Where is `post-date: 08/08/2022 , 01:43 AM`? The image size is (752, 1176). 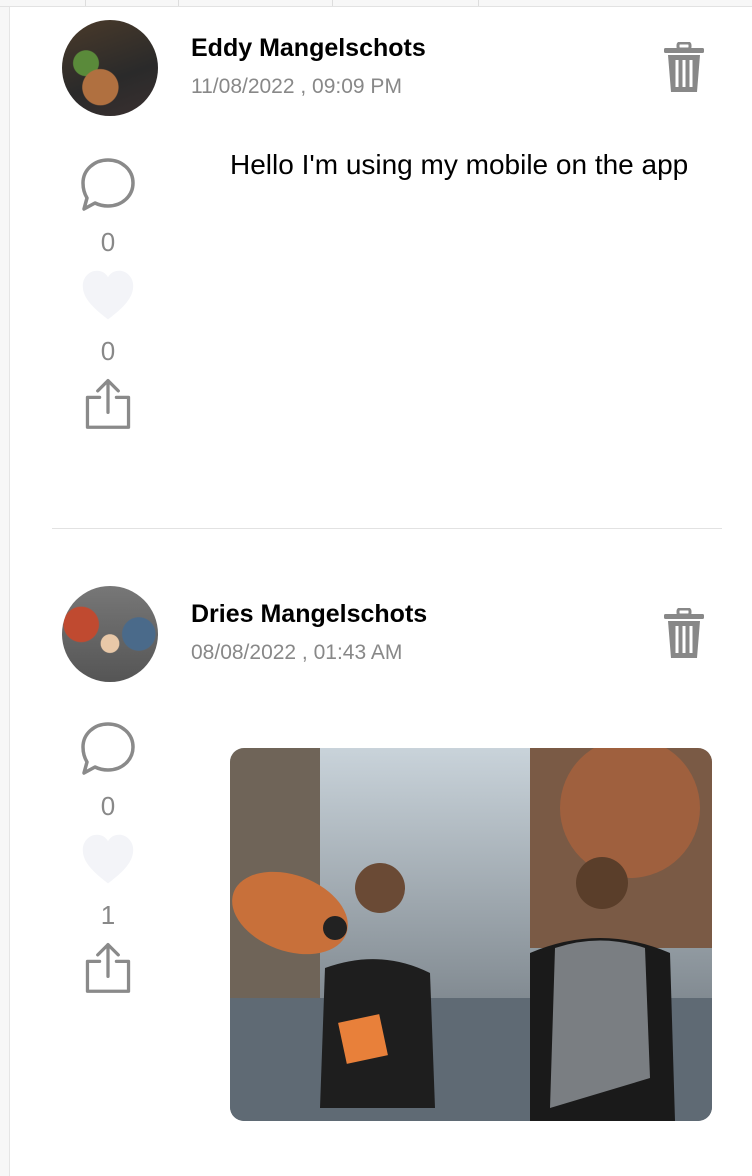
post-date: 08/08/2022 , 01:43 AM is located at coordinates (297, 652).